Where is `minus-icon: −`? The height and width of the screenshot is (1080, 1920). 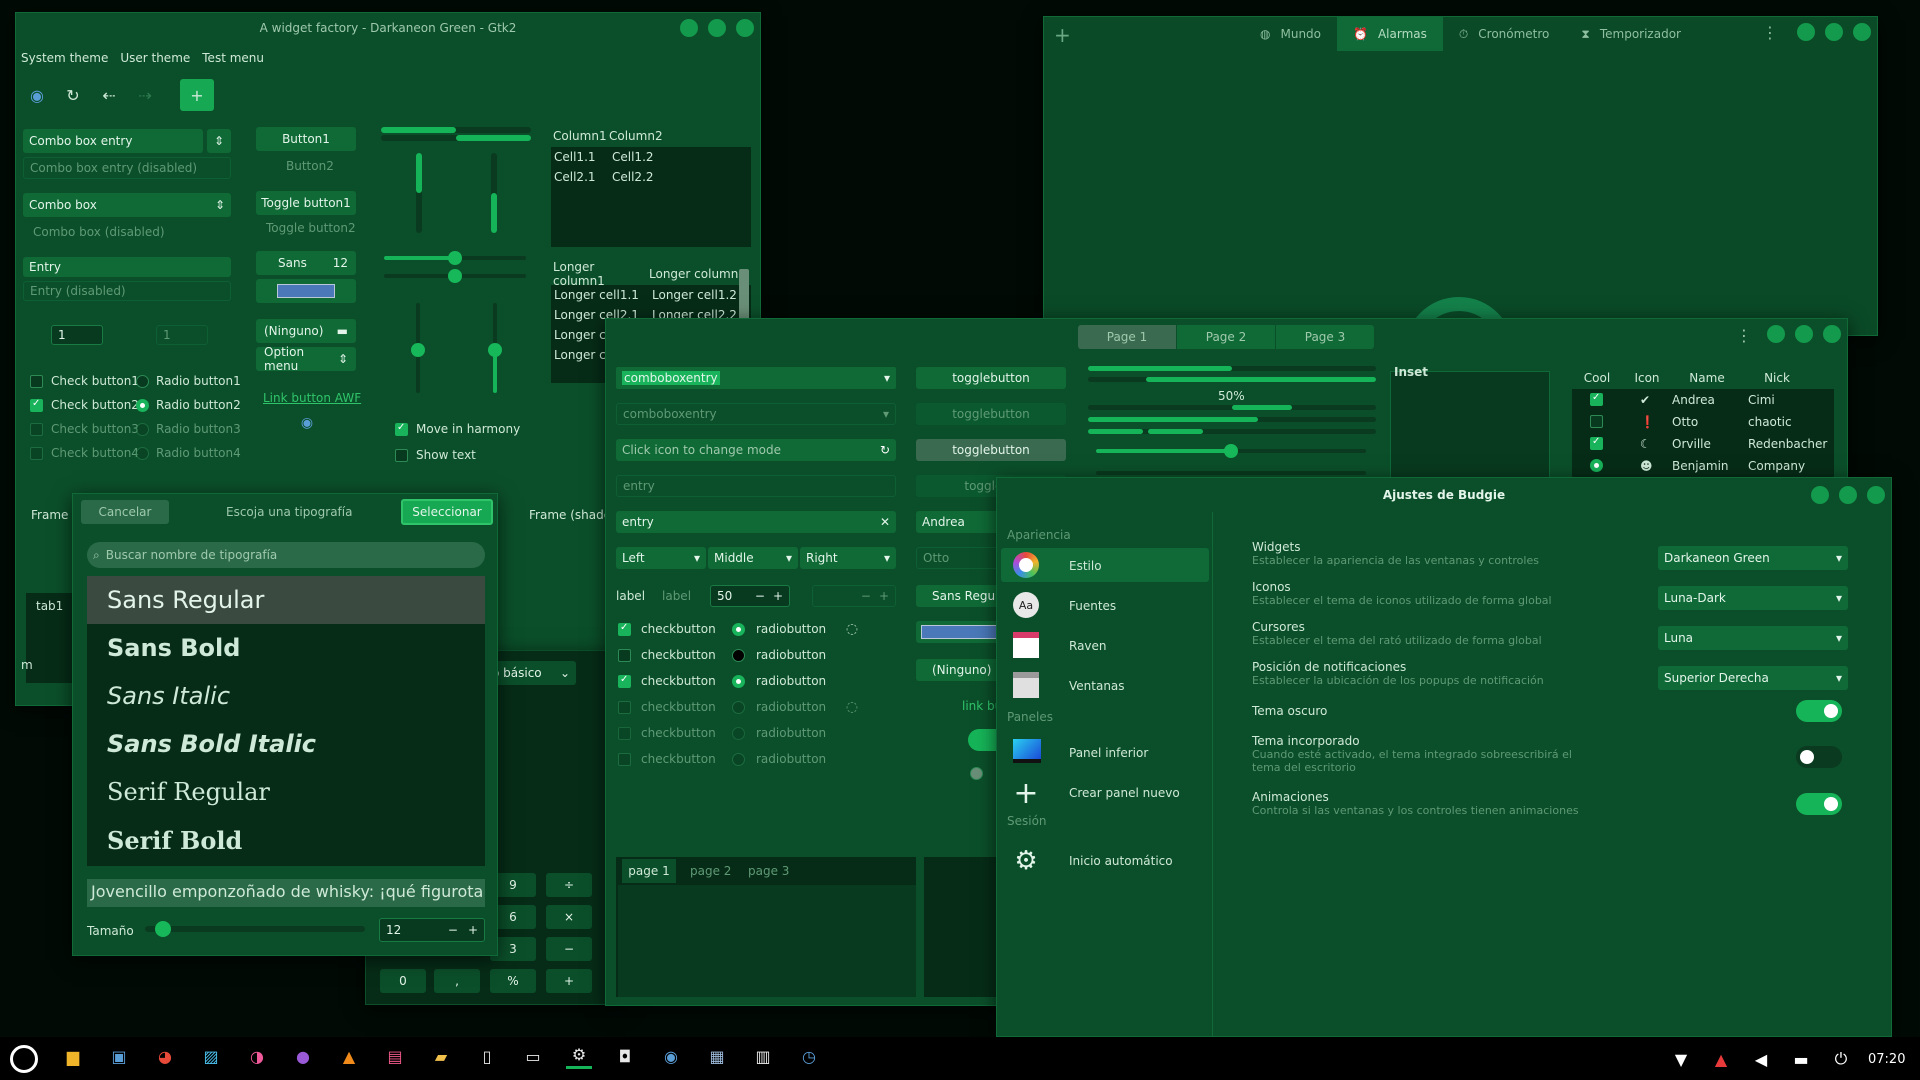
minus-icon: − is located at coordinates (760, 596).